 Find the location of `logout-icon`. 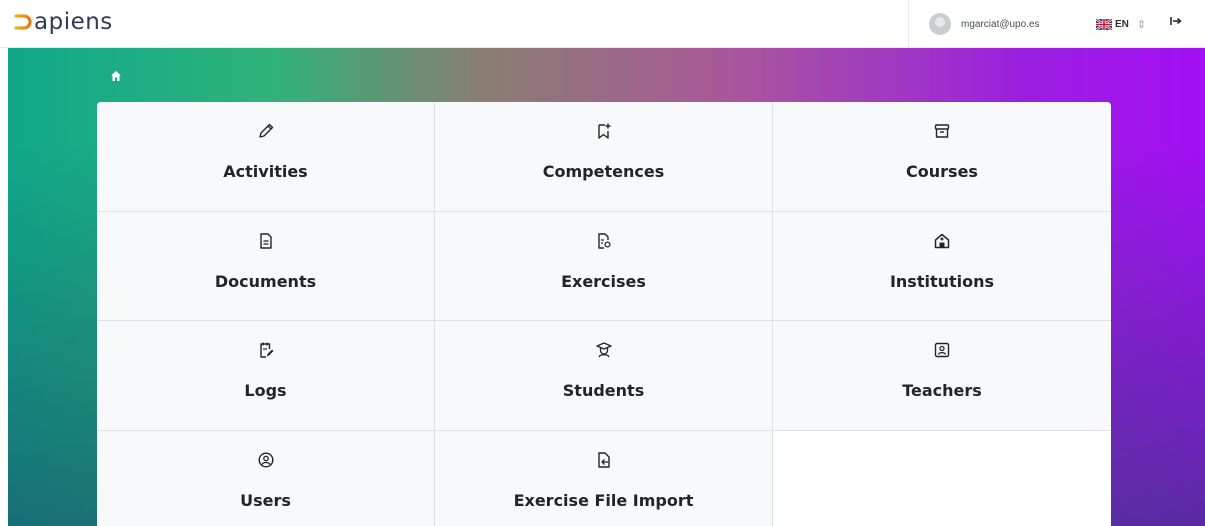

logout-icon is located at coordinates (1176, 21).